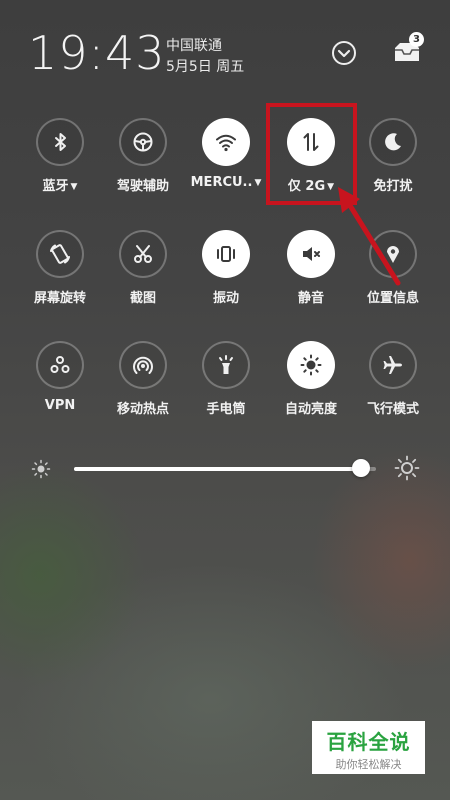 The image size is (450, 800). Describe the element at coordinates (310, 298) in the screenshot. I see `toggle-label: 静音` at that location.